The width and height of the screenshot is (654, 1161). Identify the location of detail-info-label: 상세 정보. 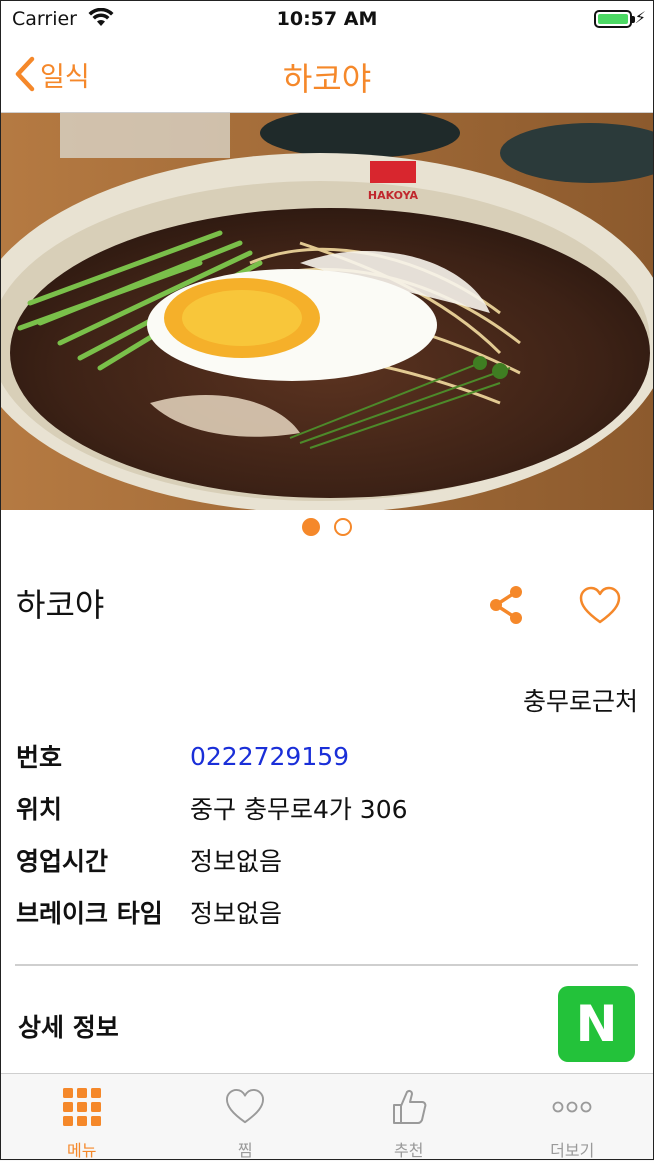
(68, 1026).